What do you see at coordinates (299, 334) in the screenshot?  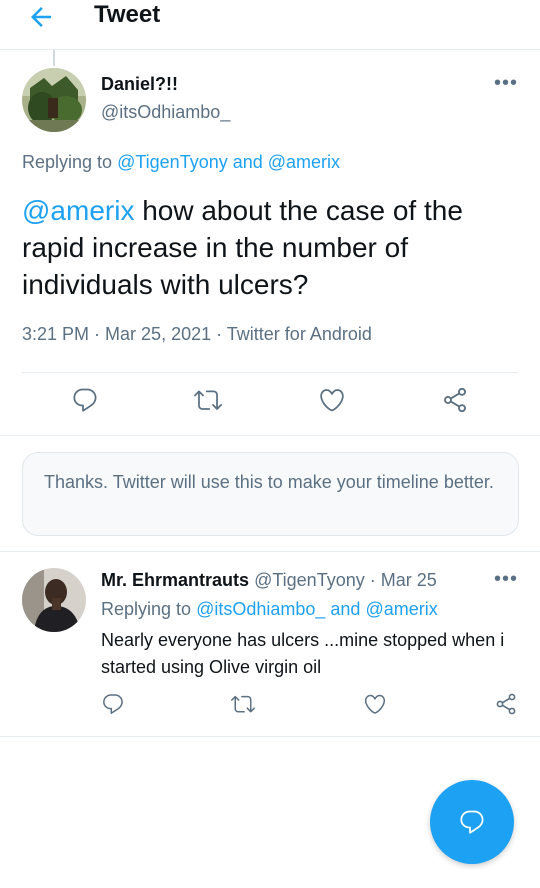 I see `tweet-source: Twitter for Android` at bounding box center [299, 334].